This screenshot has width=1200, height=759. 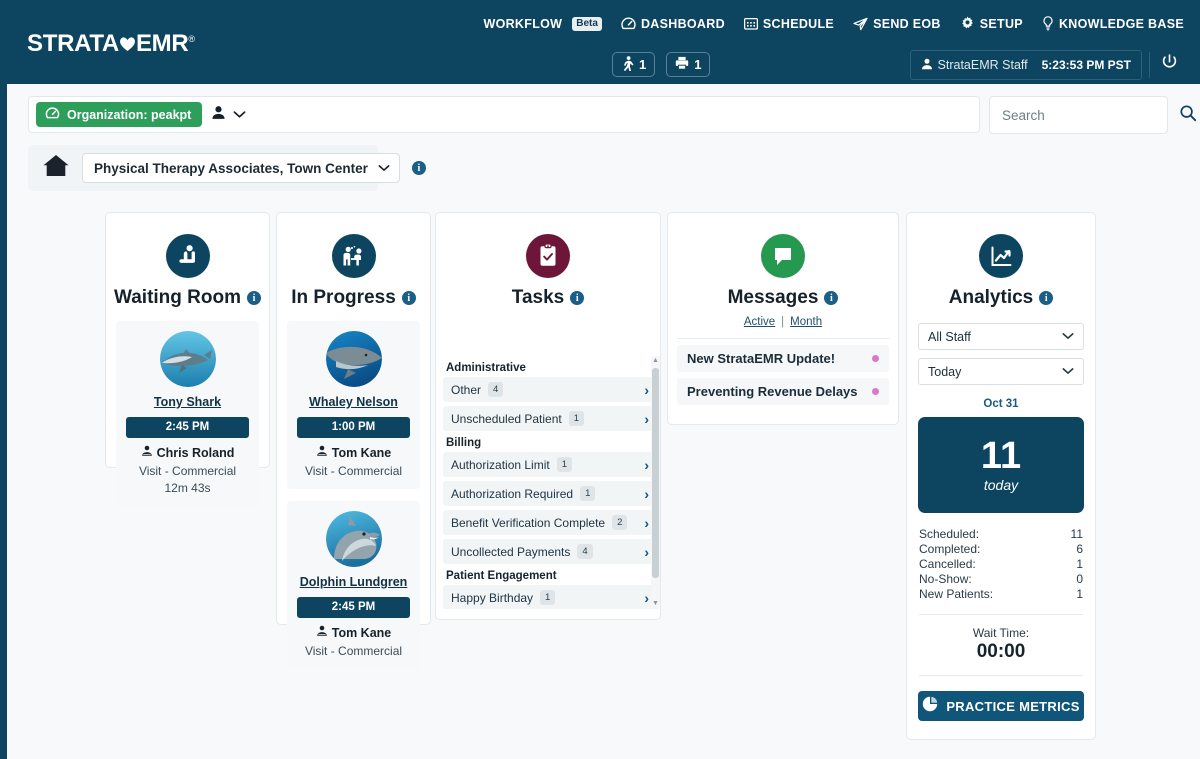 What do you see at coordinates (628, 23) in the screenshot?
I see `speedometer-icon` at bounding box center [628, 23].